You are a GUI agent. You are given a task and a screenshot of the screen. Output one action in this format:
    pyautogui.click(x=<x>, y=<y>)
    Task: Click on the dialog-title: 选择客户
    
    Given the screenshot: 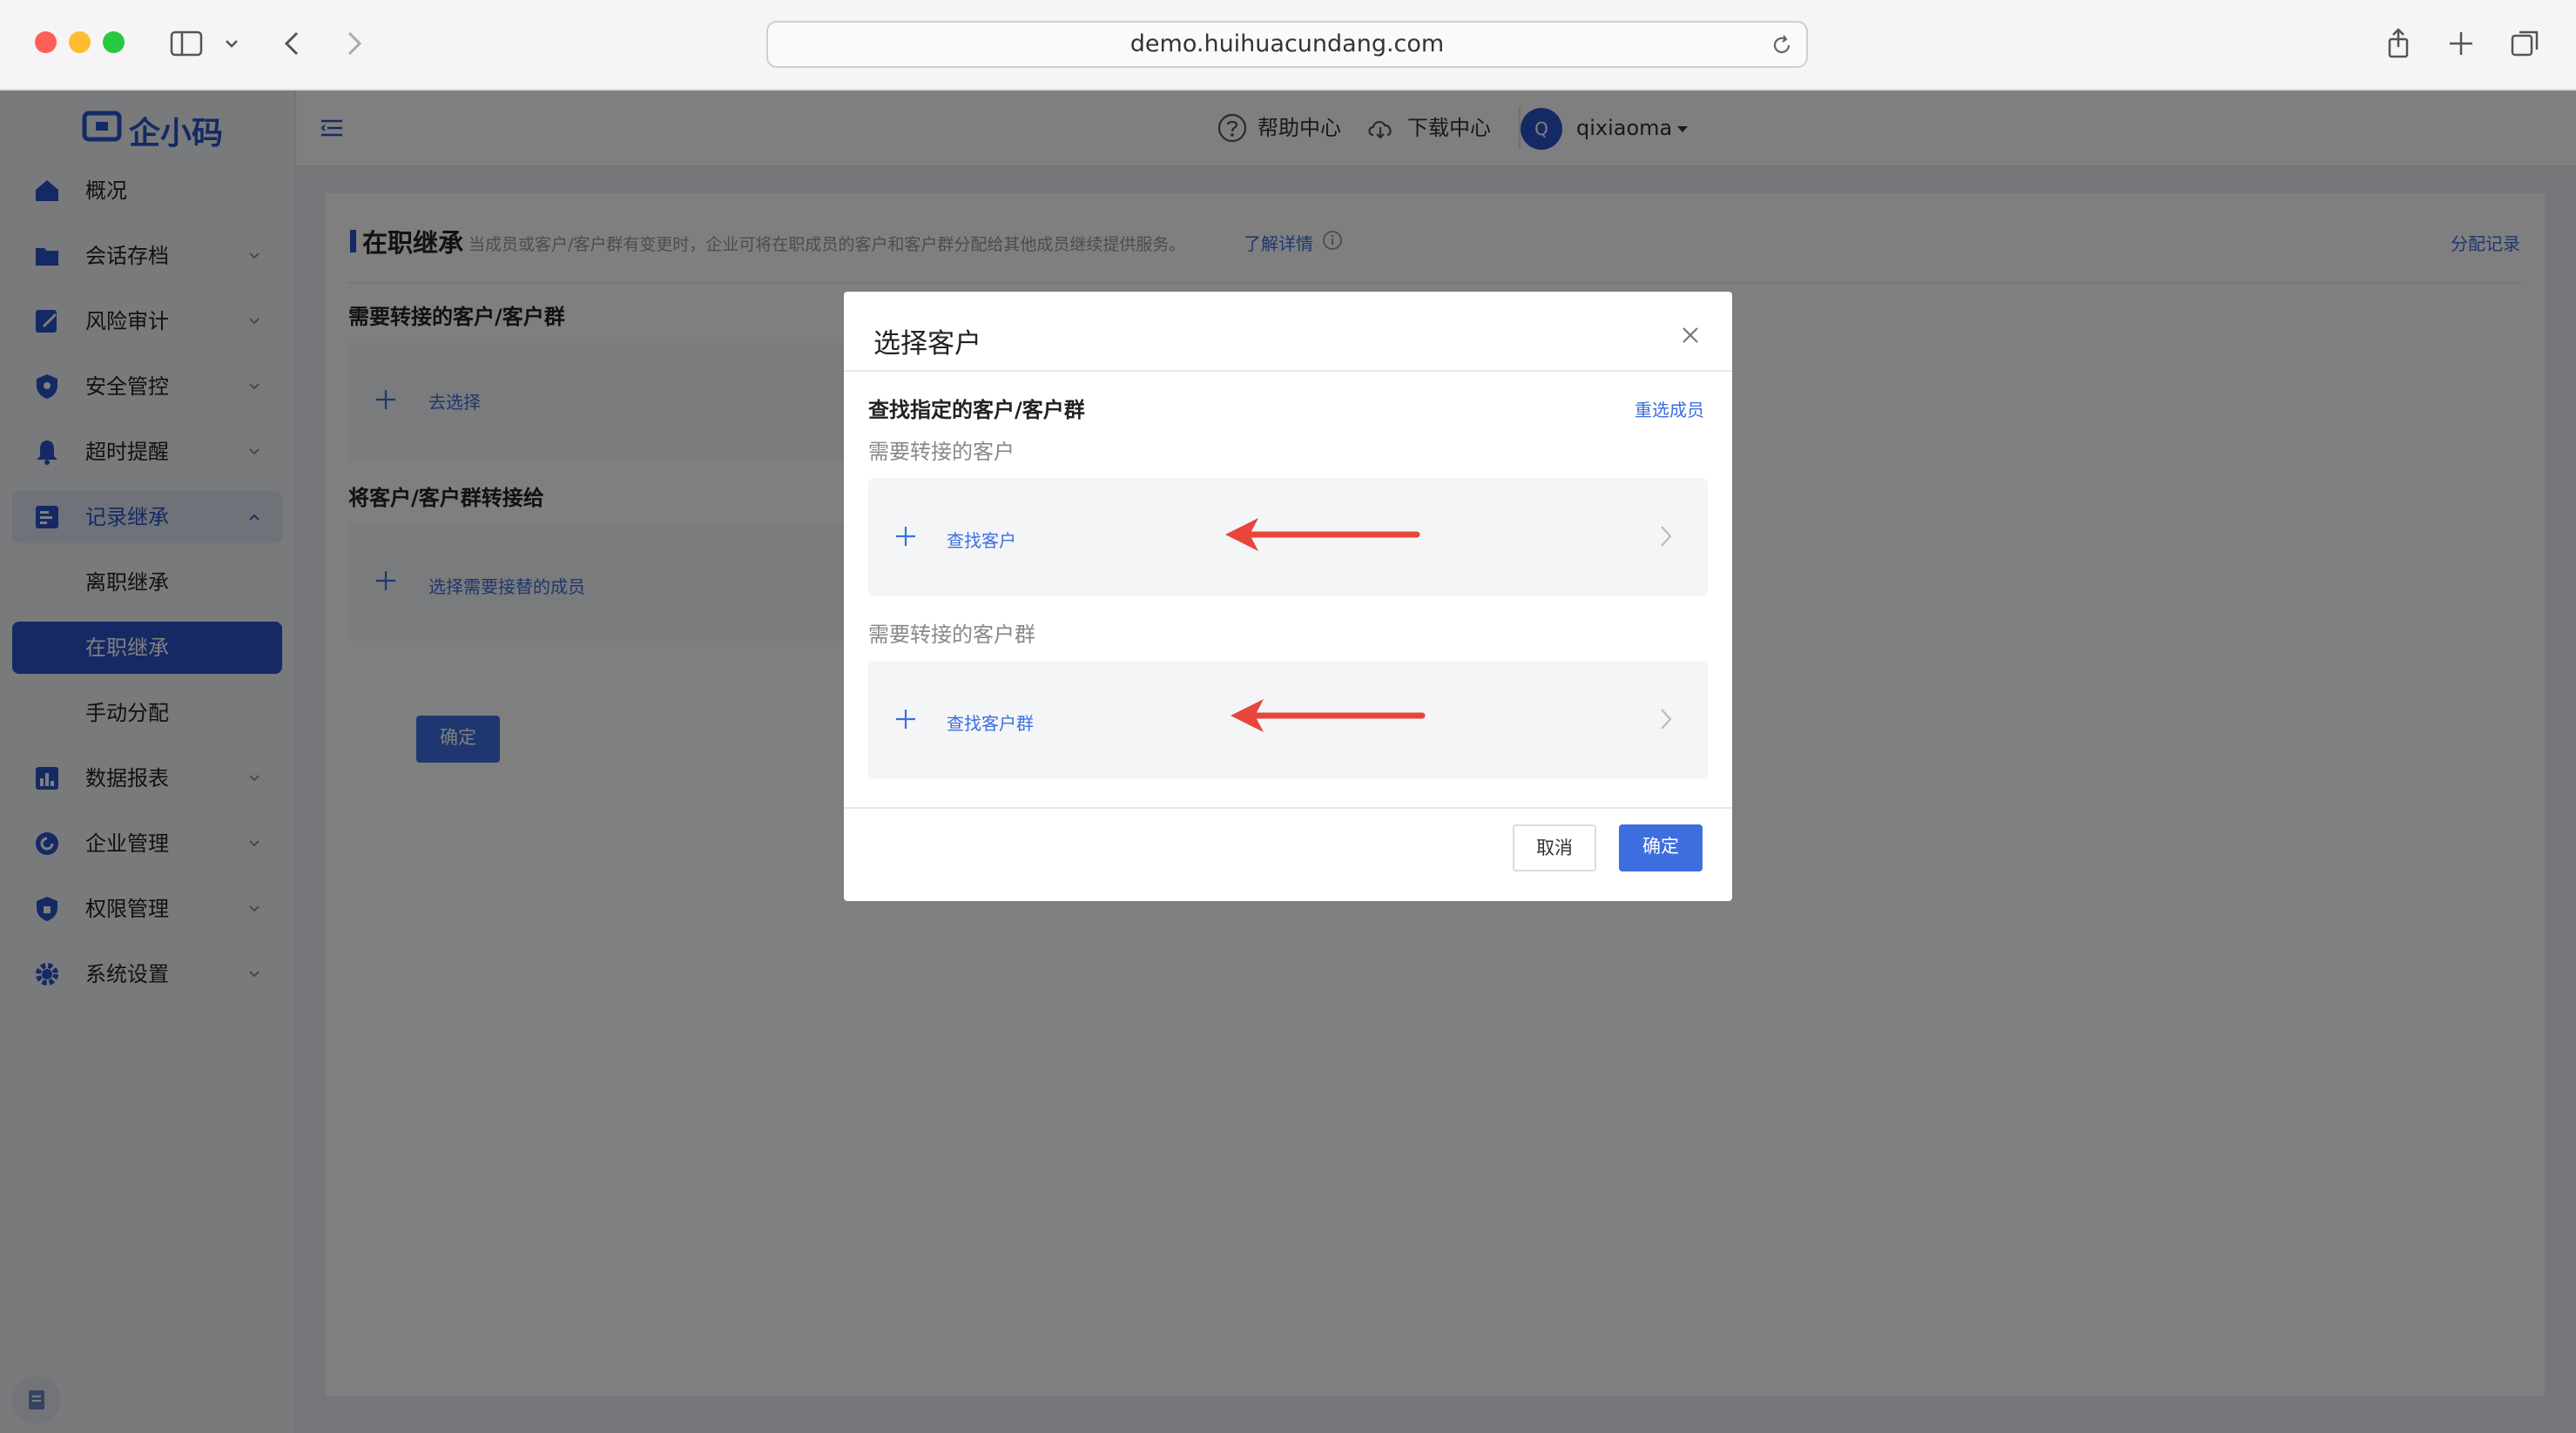 What is the action you would take?
    pyautogui.click(x=927, y=344)
    